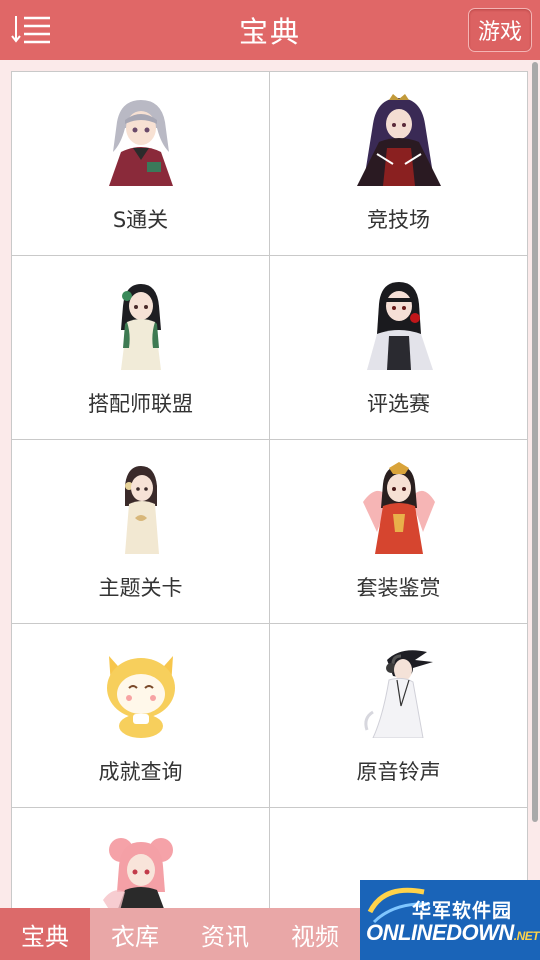  I want to click on grid-item-achievement-query: 成就查询, so click(141, 716).